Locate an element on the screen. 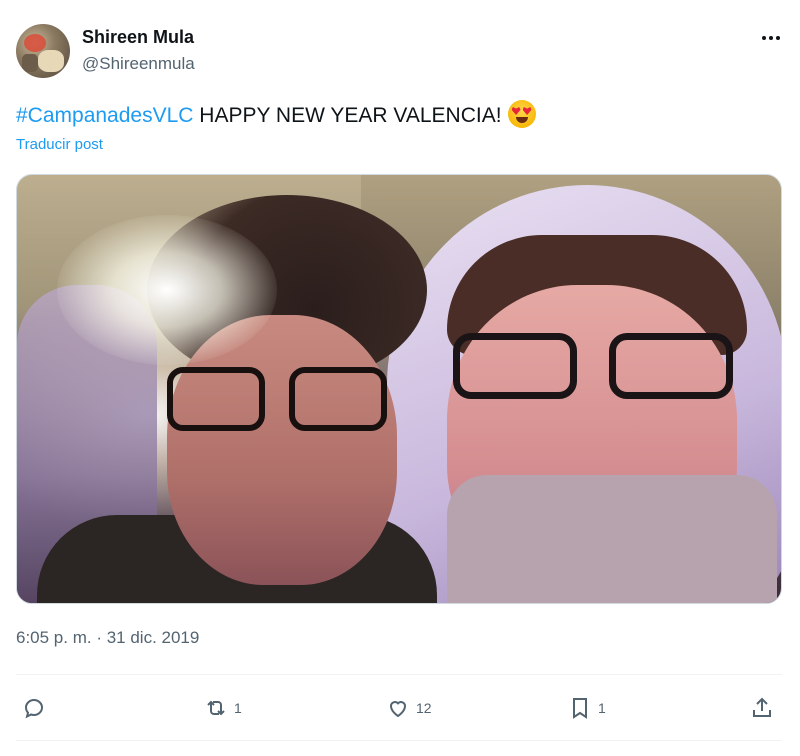 The width and height of the screenshot is (800, 756). post-text: #CampanadesVLC HAPPY NEW YEAR VALENCIA! is located at coordinates (276, 115).